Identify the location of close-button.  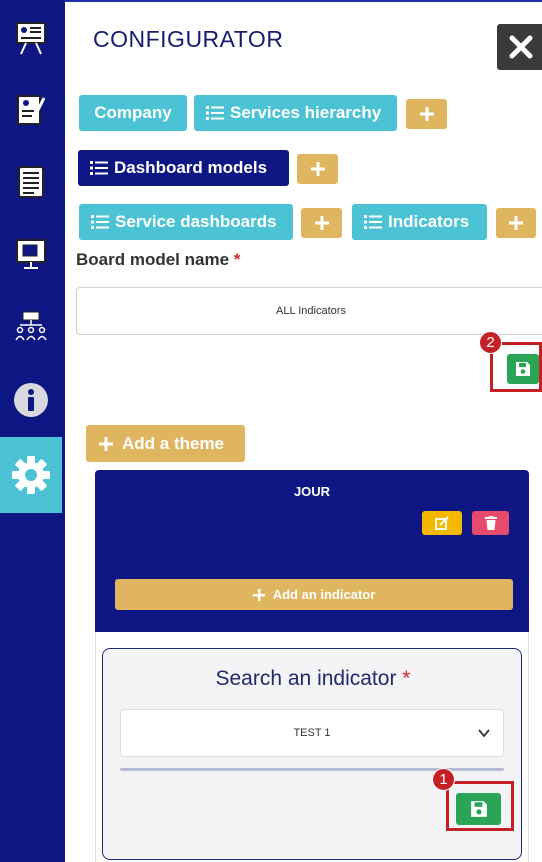
(519, 47).